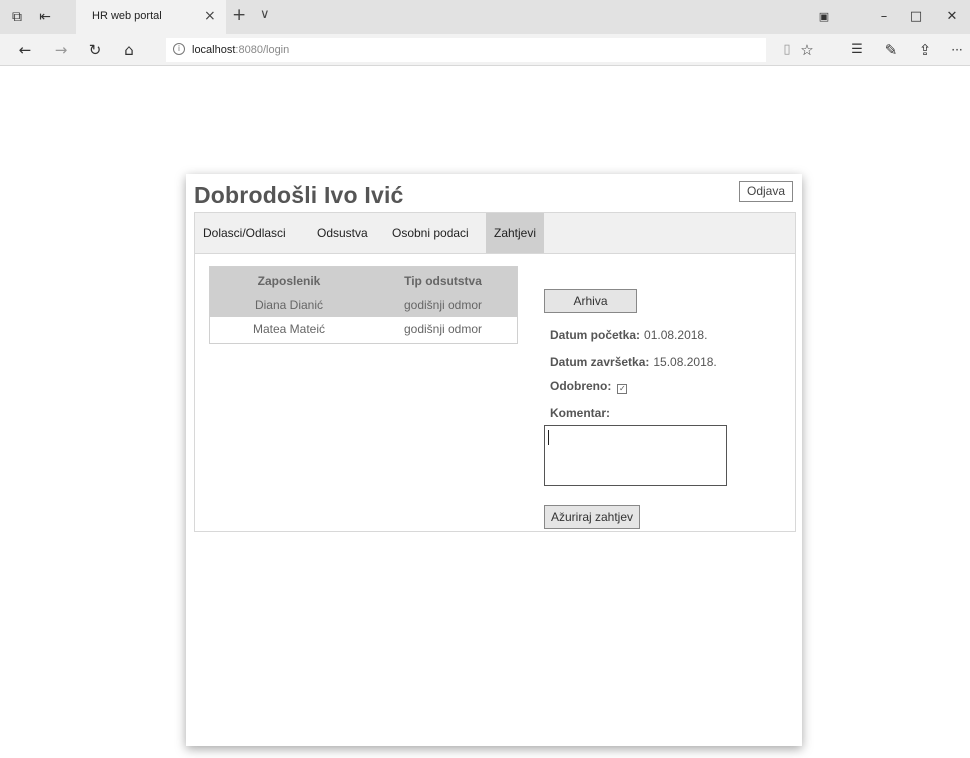  Describe the element at coordinates (25, 50) in the screenshot. I see `back-icon: ←` at that location.